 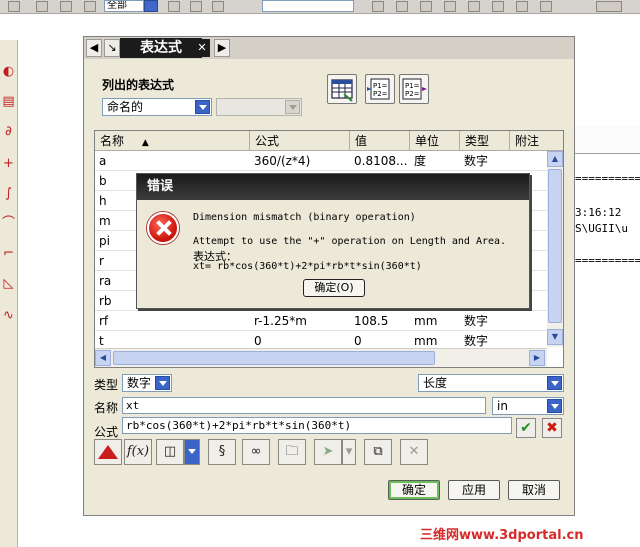 What do you see at coordinates (414, 490) in the screenshot?
I see `ok-button: 确定` at bounding box center [414, 490].